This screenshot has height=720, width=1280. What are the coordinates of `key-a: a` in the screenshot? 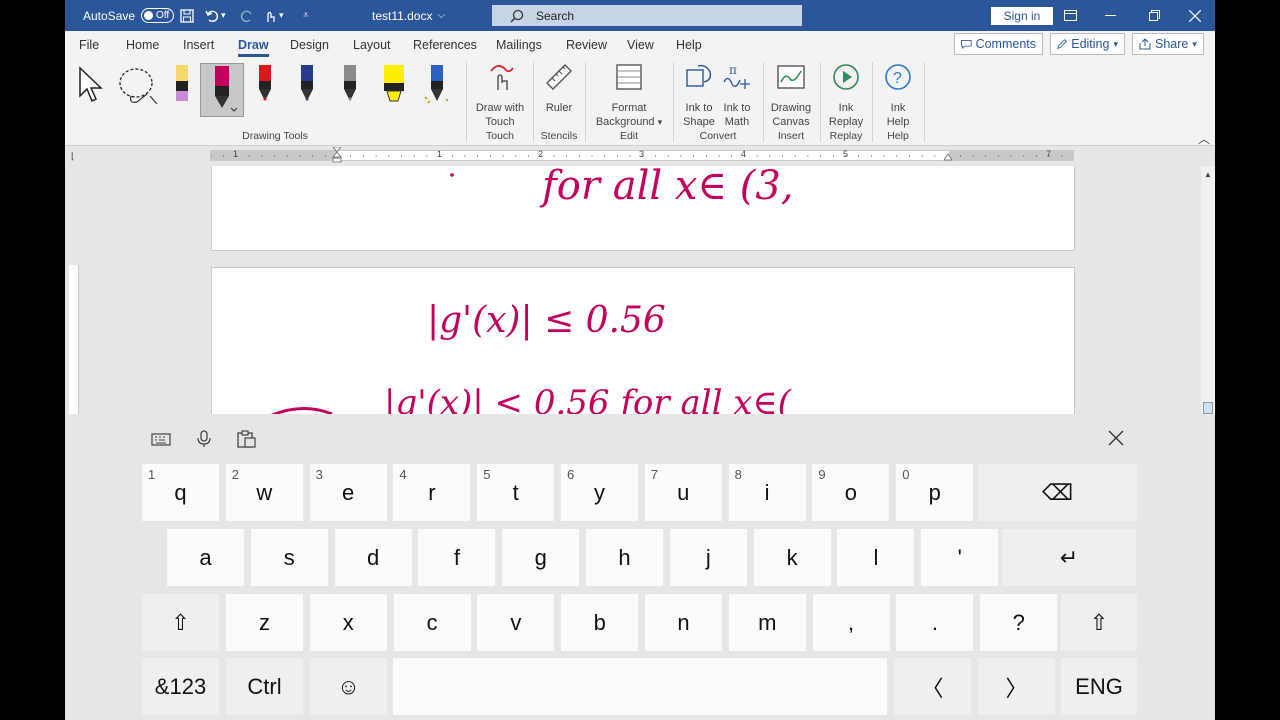 It's located at (205, 557).